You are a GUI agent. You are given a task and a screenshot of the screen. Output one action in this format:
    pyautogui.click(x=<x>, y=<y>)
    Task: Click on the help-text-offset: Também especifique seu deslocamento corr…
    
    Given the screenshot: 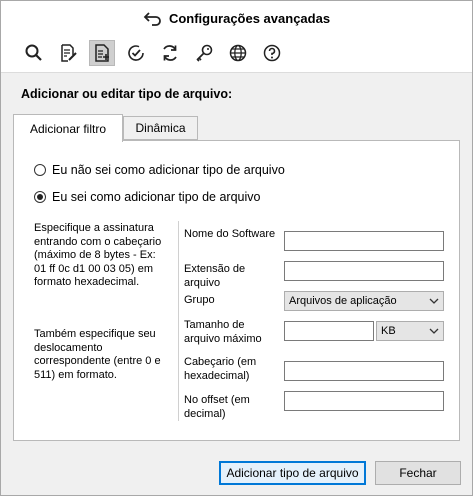 What is the action you would take?
    pyautogui.click(x=97, y=354)
    